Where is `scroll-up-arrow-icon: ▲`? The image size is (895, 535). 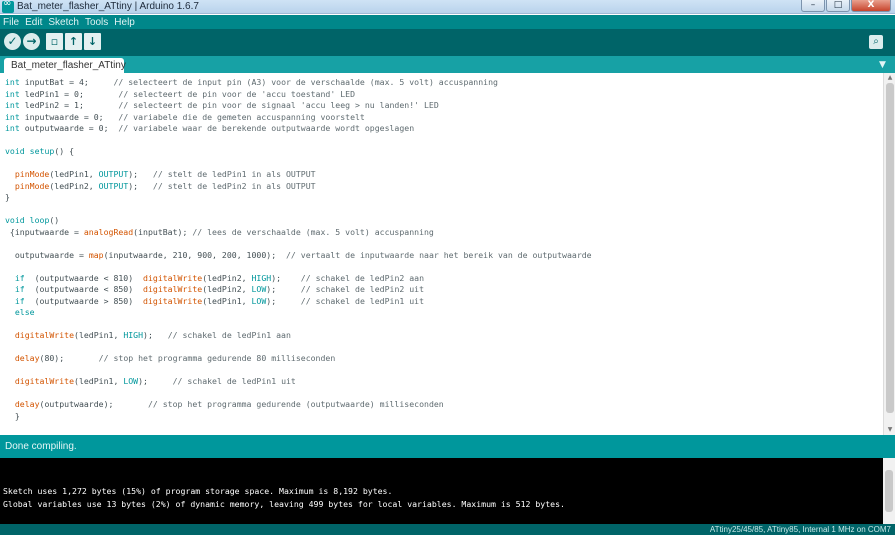 scroll-up-arrow-icon: ▲ is located at coordinates (889, 78).